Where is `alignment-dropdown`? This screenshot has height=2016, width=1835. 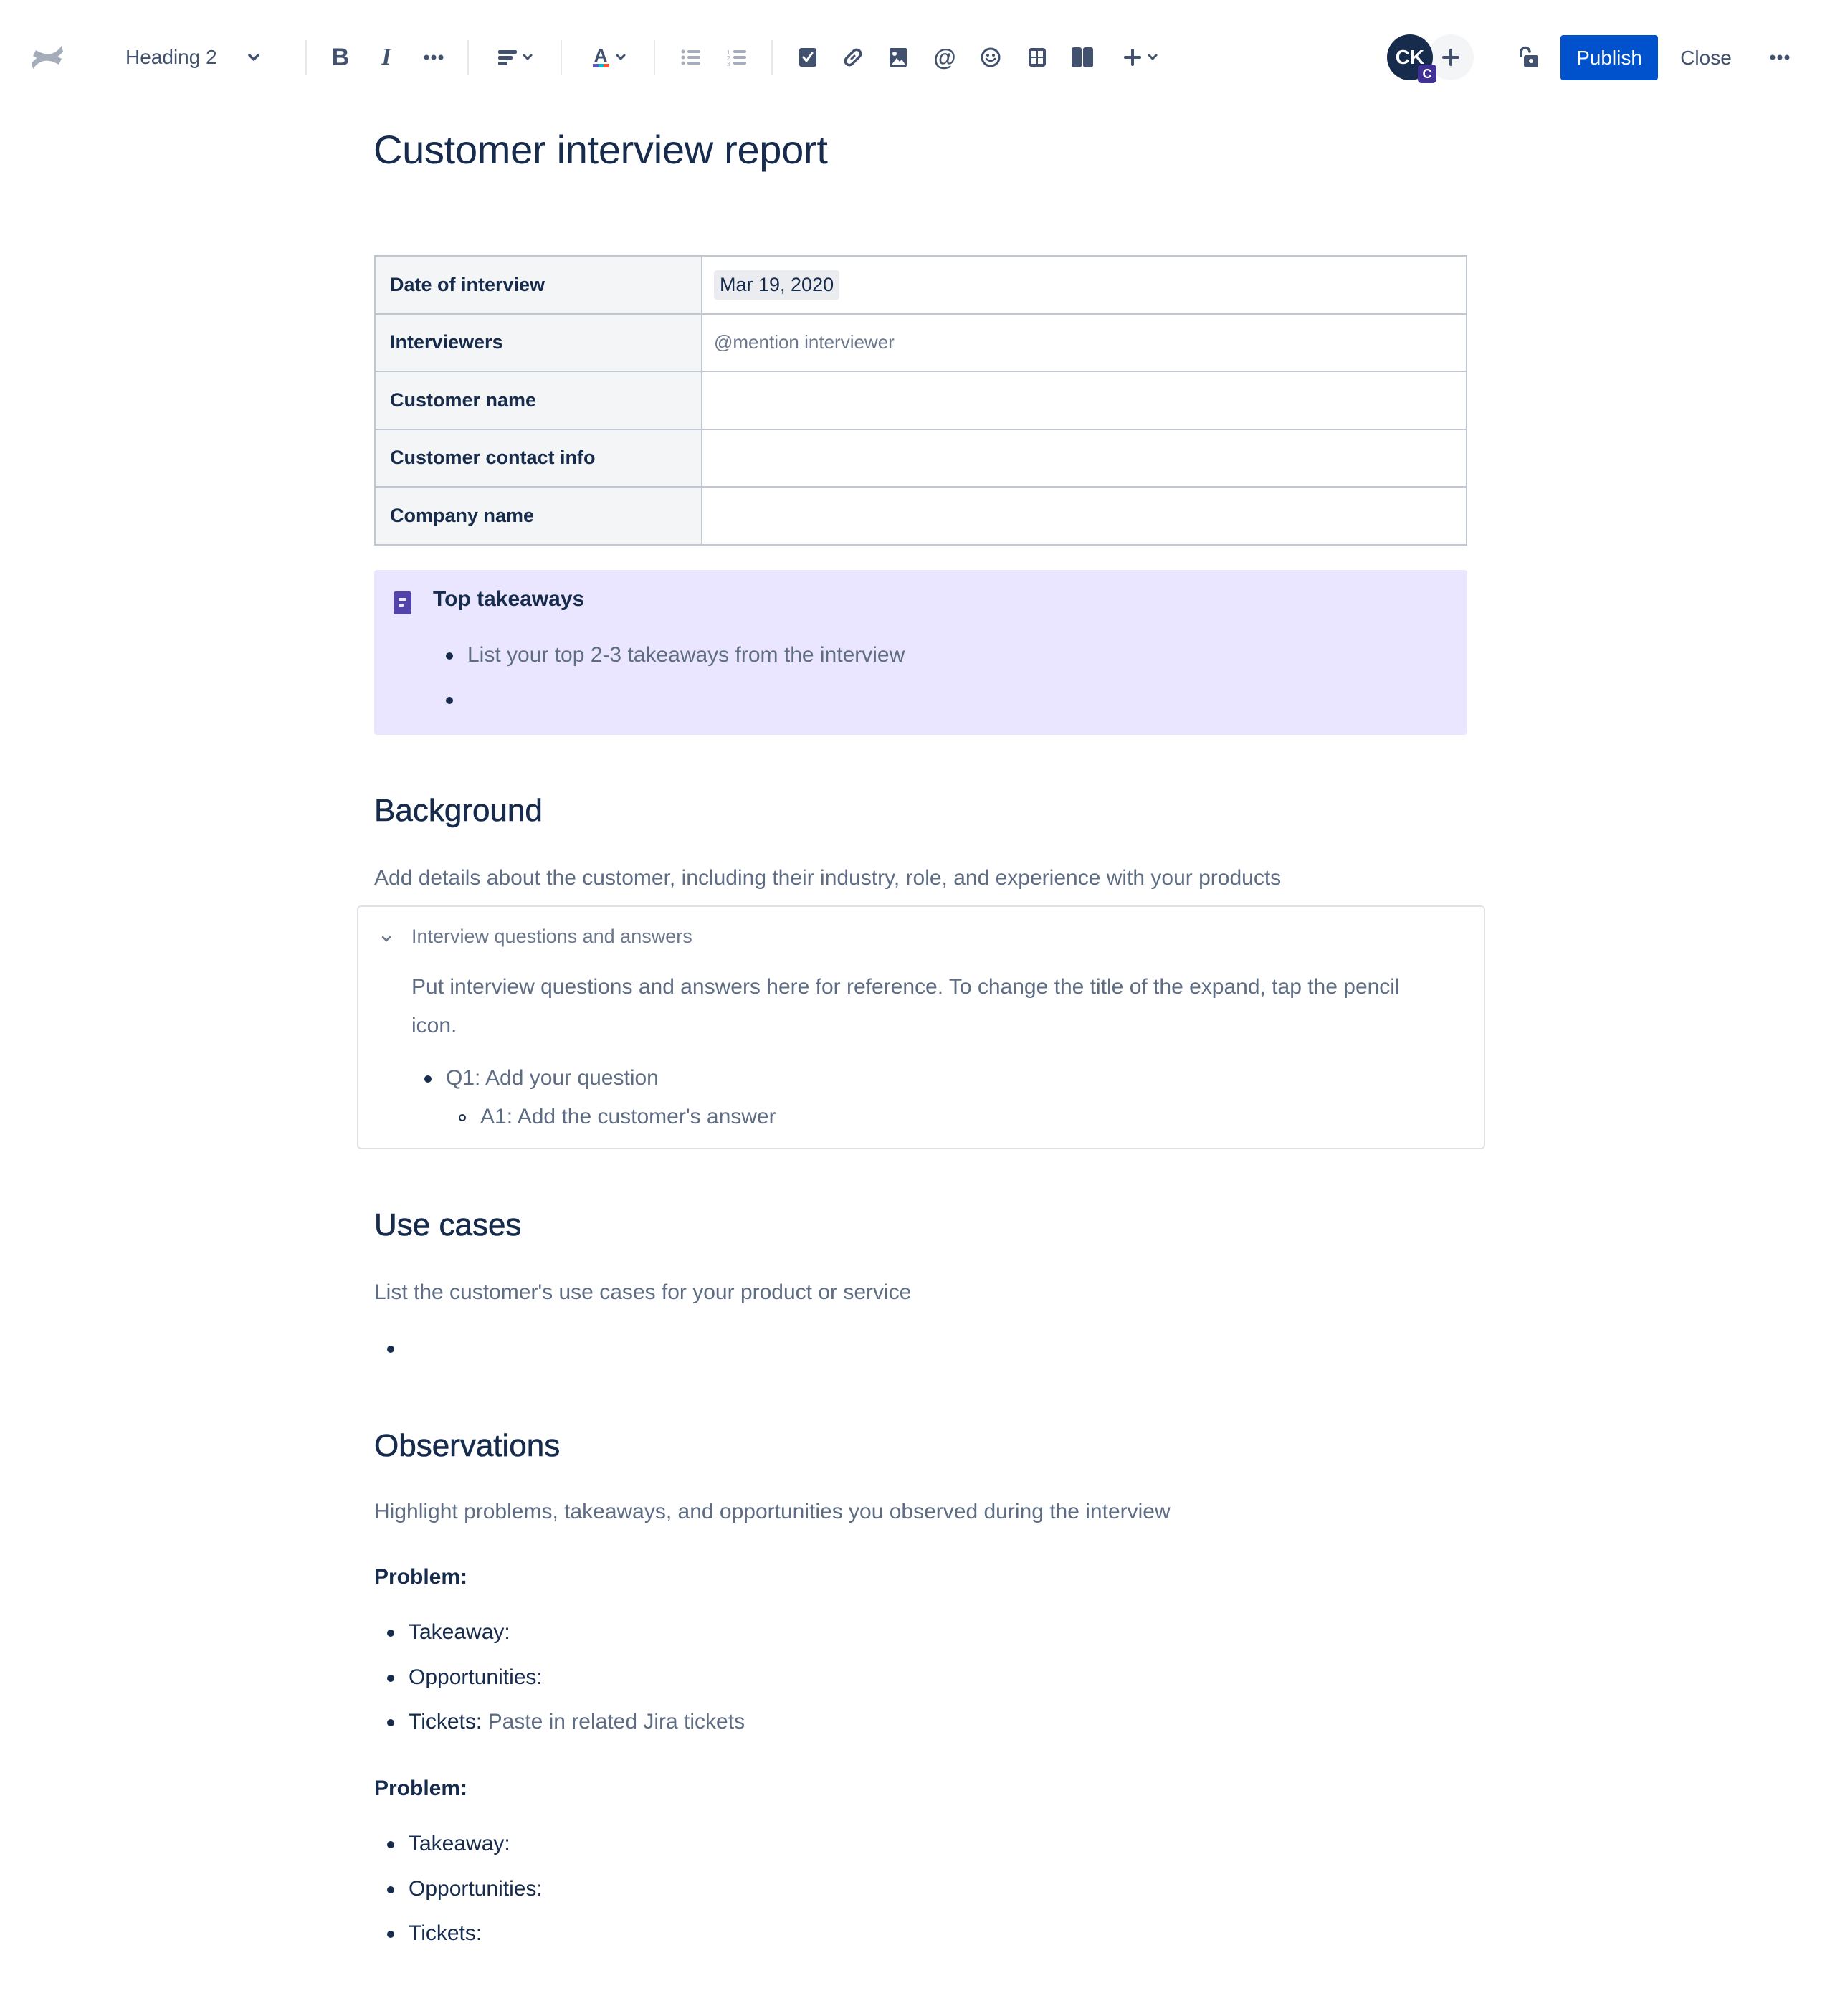 alignment-dropdown is located at coordinates (516, 57).